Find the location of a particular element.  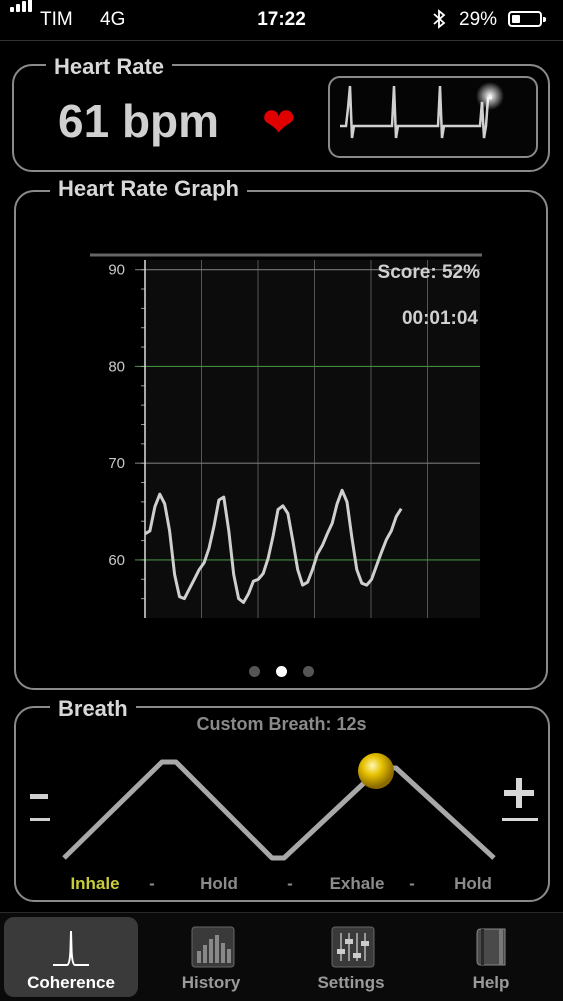

tab-help: Help is located at coordinates (491, 957).